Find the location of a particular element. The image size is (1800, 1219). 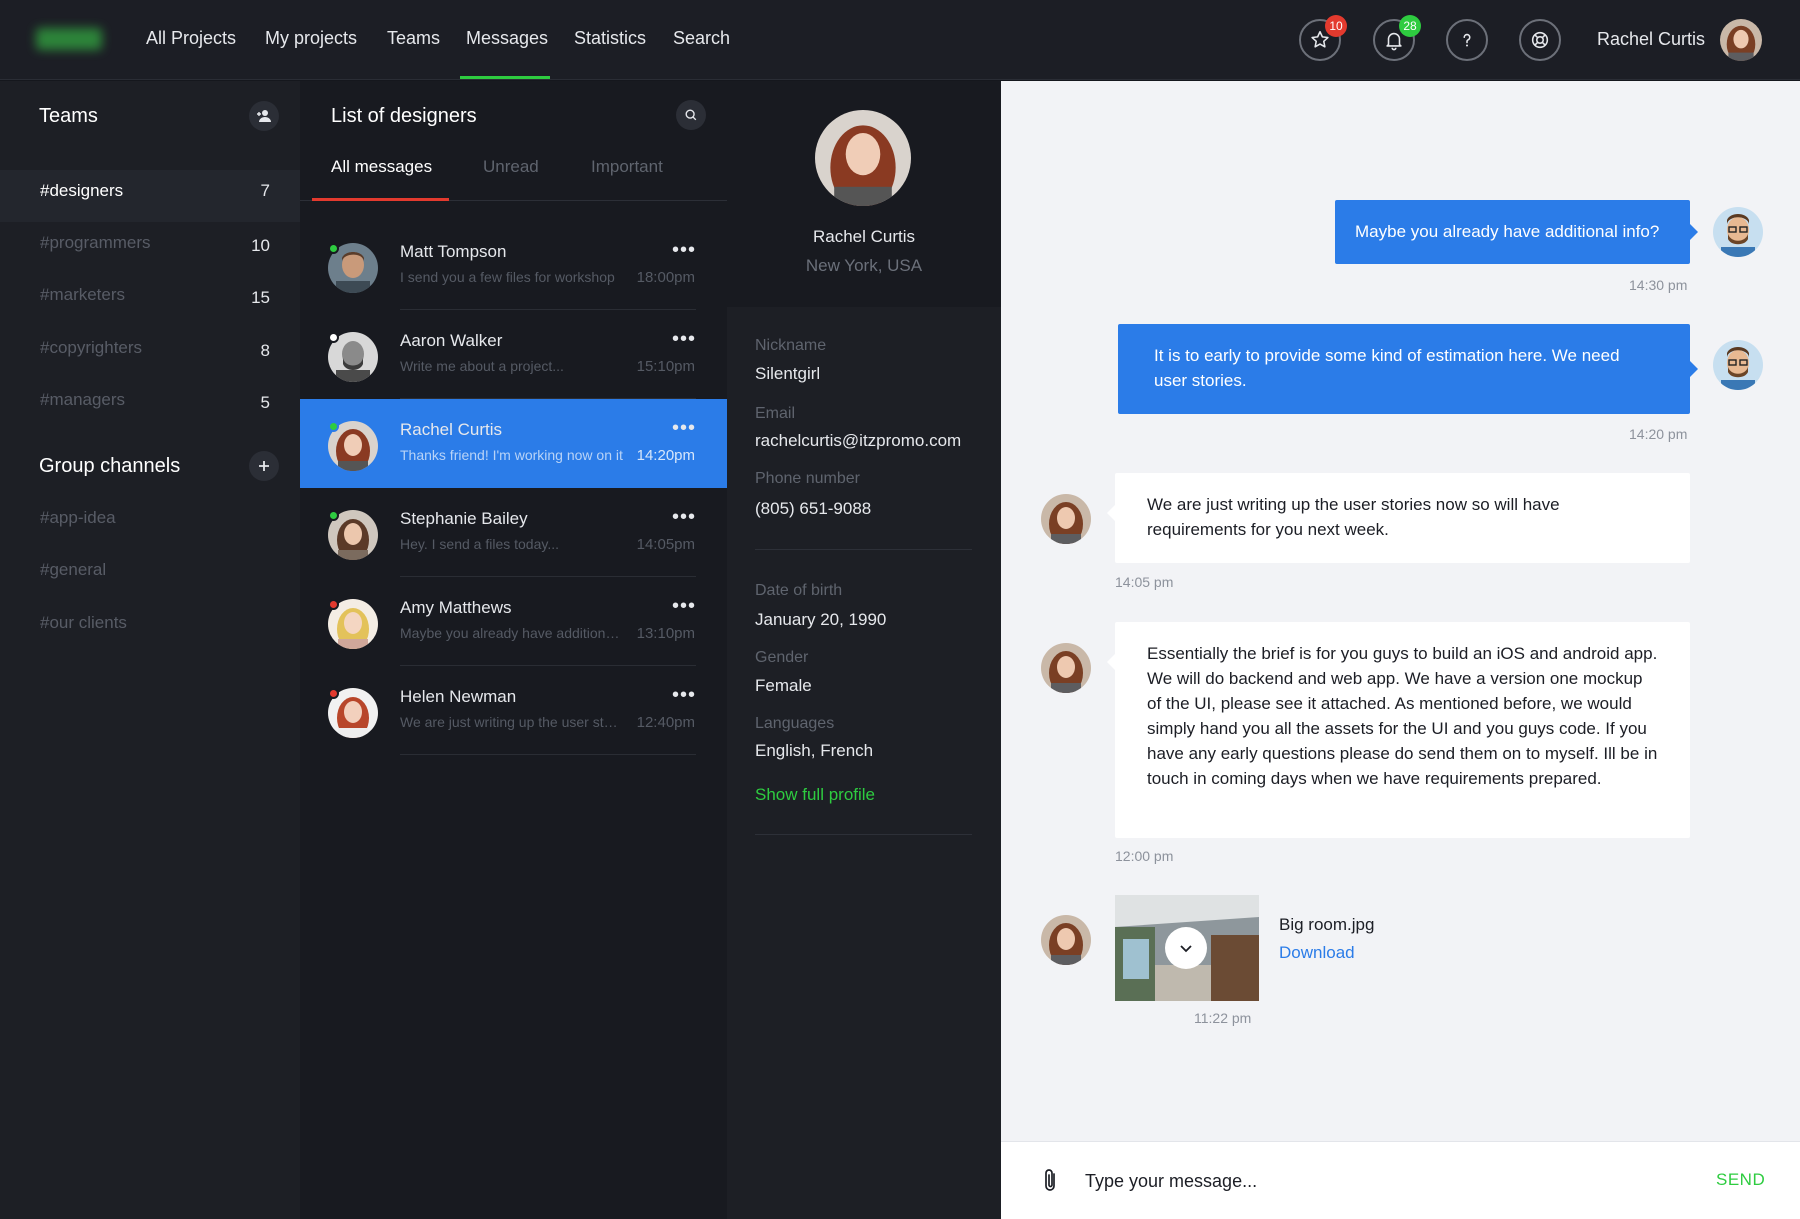

team-designers-count: 7 is located at coordinates (265, 190).